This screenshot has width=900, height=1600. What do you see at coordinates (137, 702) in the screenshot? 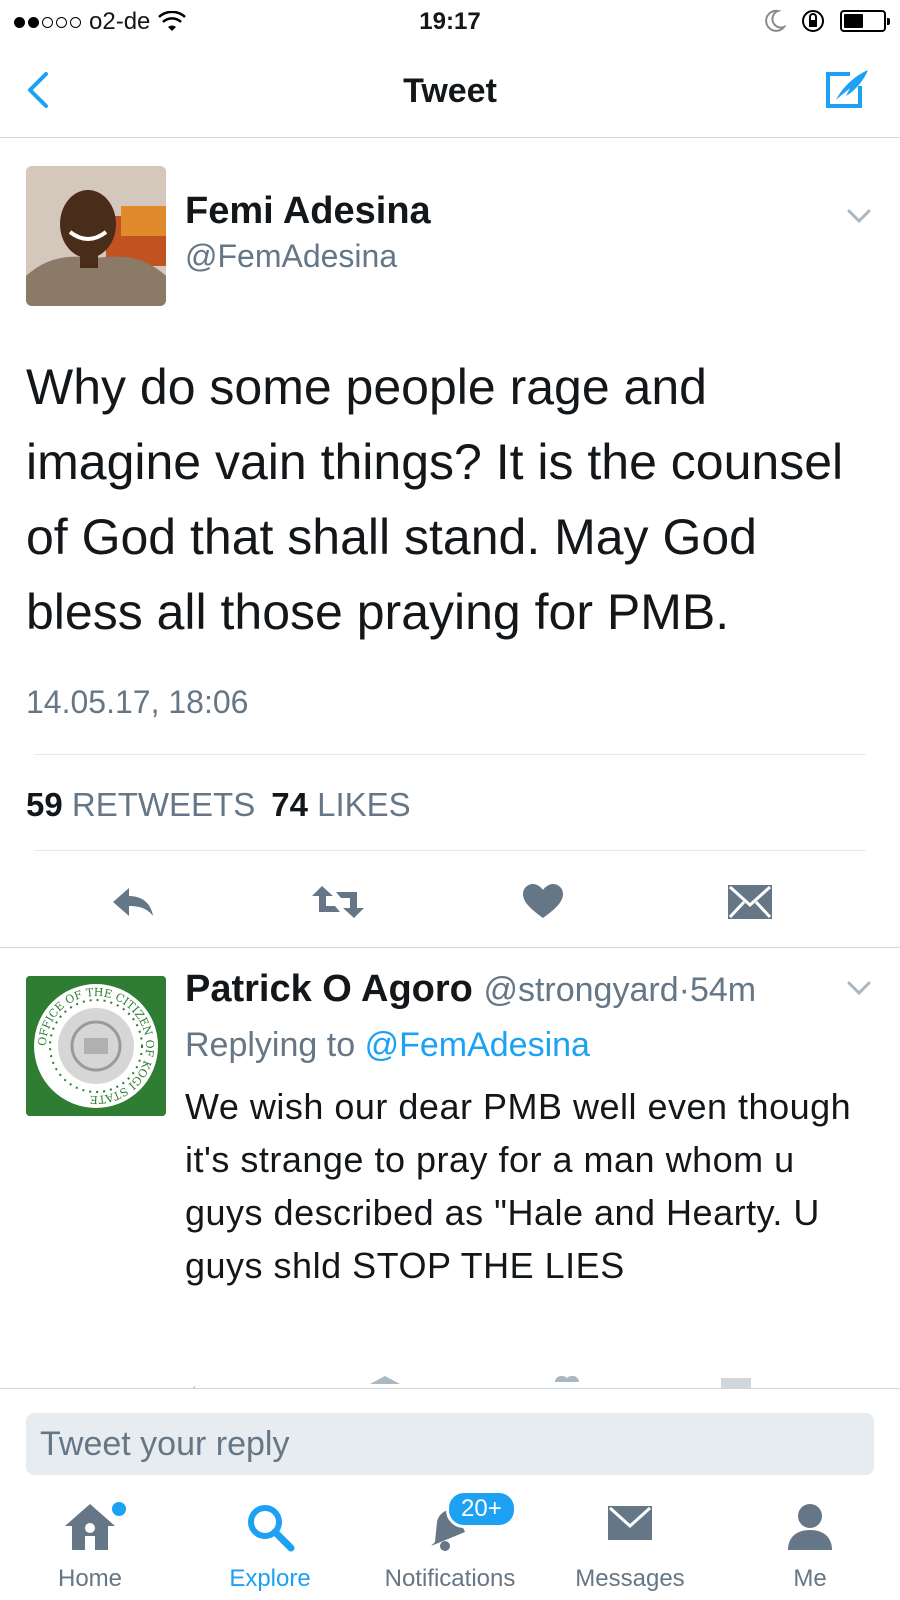
I see `tweet-timestamp: 14.05.17, 18:06` at bounding box center [137, 702].